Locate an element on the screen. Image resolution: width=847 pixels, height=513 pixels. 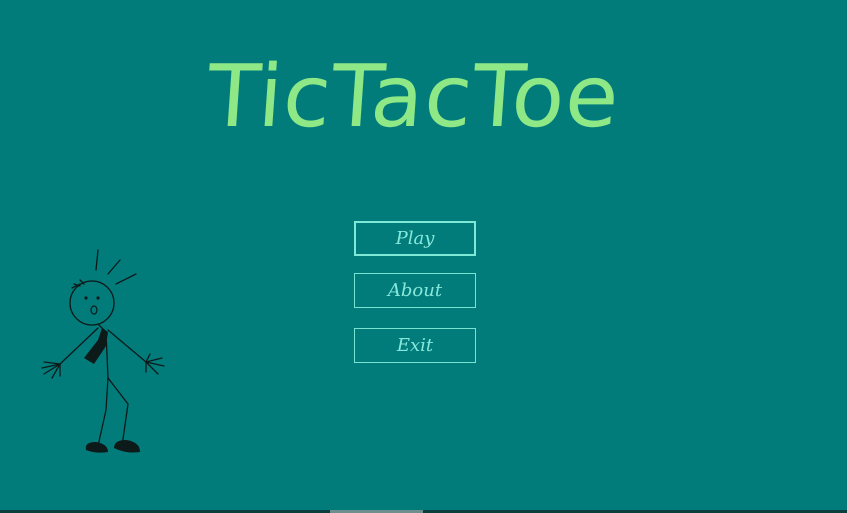
stickman-icon is located at coordinates (103, 351).